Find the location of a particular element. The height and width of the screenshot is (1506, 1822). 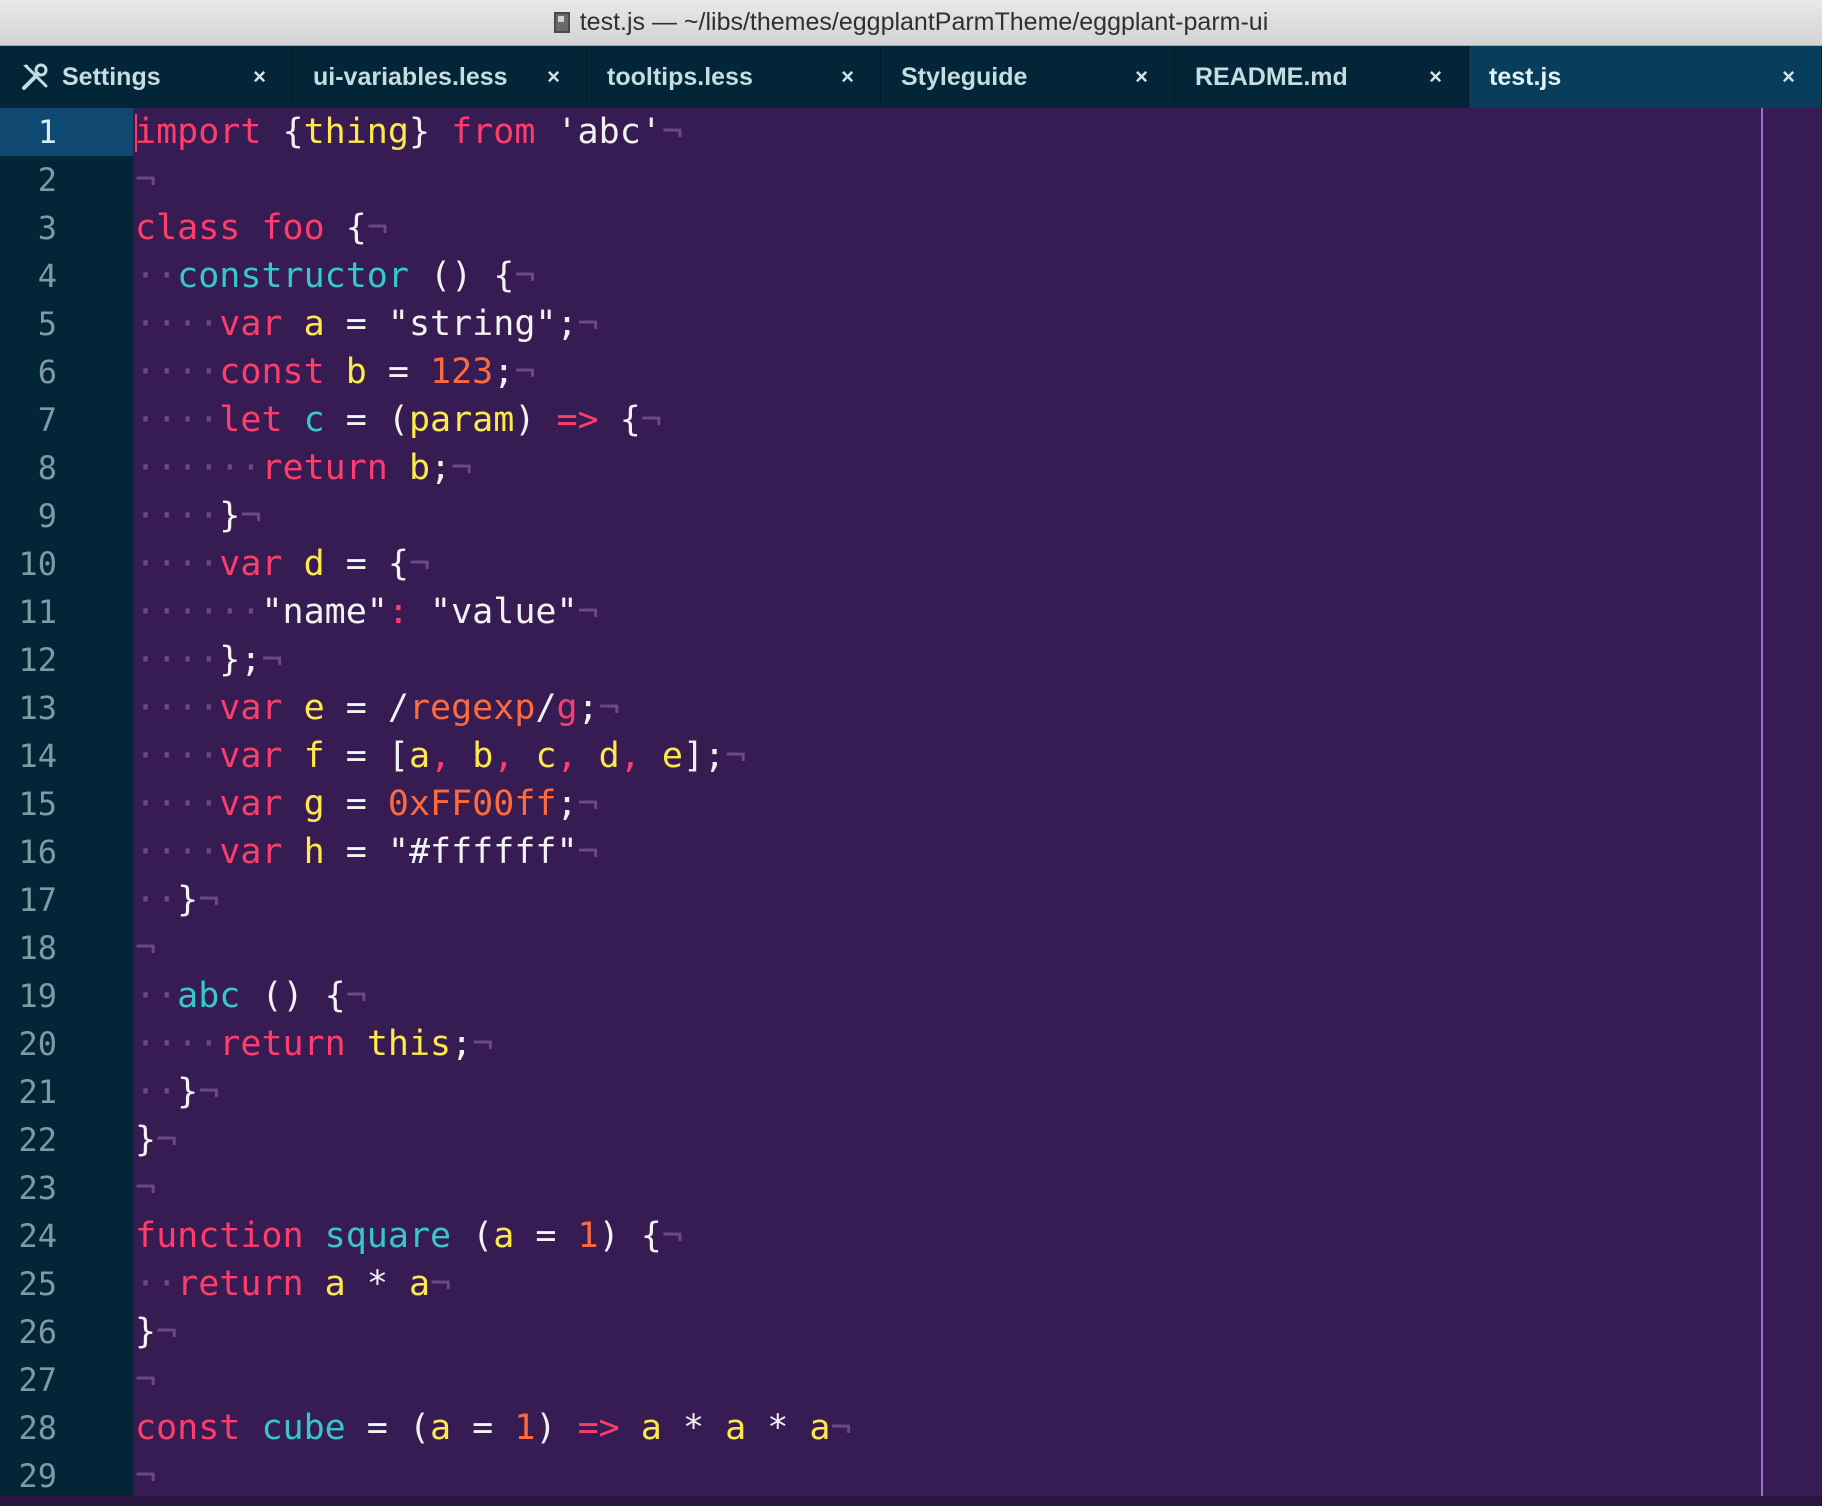

code-line: function square (a = 1) {¬ is located at coordinates (409, 1236).